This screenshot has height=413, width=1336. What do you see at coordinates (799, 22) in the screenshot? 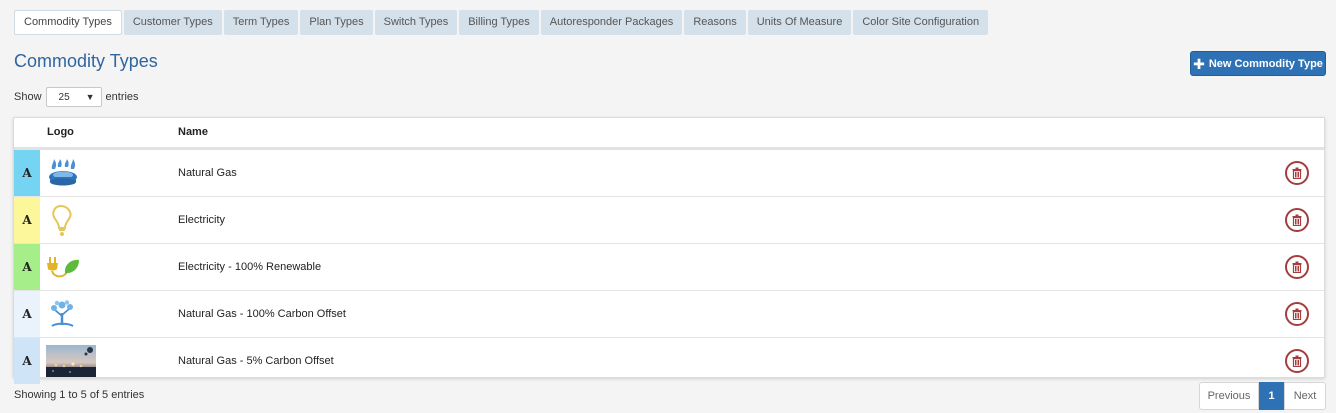
I see `tab-units-of-measure: Units Of Measure` at bounding box center [799, 22].